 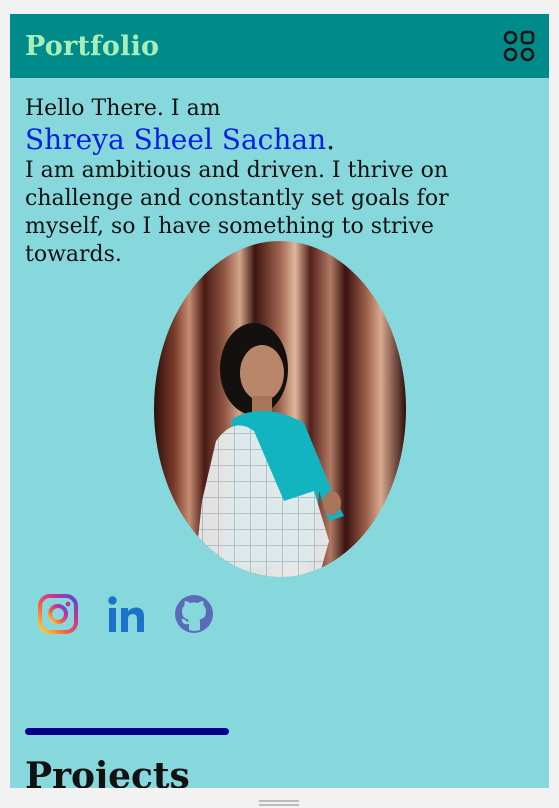 I want to click on name-text: Shreya Sheel Sachan, so click(x=176, y=139).